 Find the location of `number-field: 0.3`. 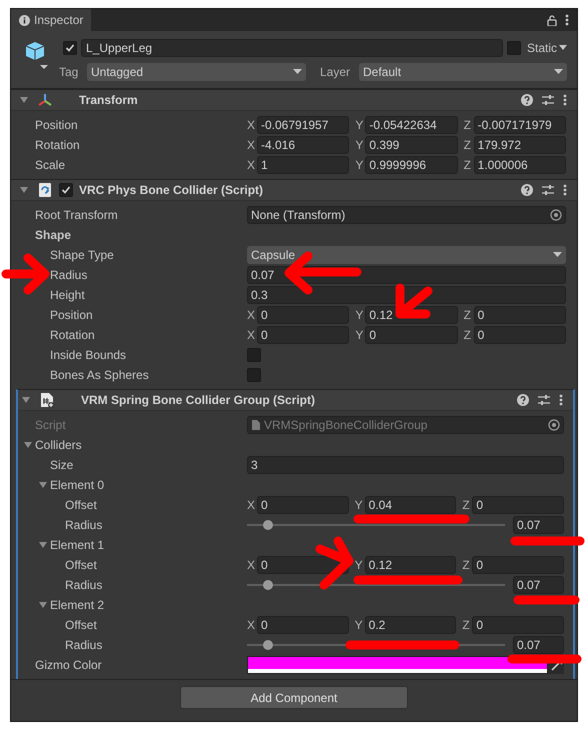

number-field: 0.3 is located at coordinates (406, 295).